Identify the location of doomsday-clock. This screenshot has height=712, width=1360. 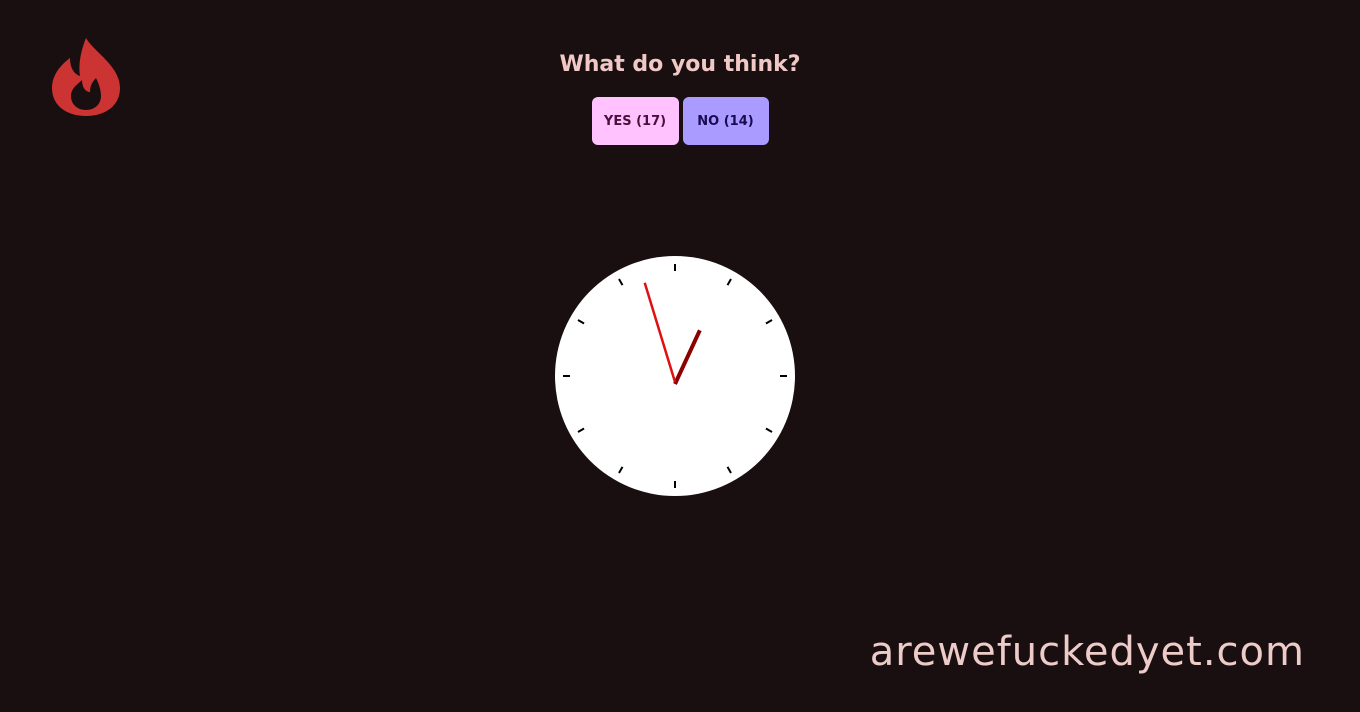
(675, 376).